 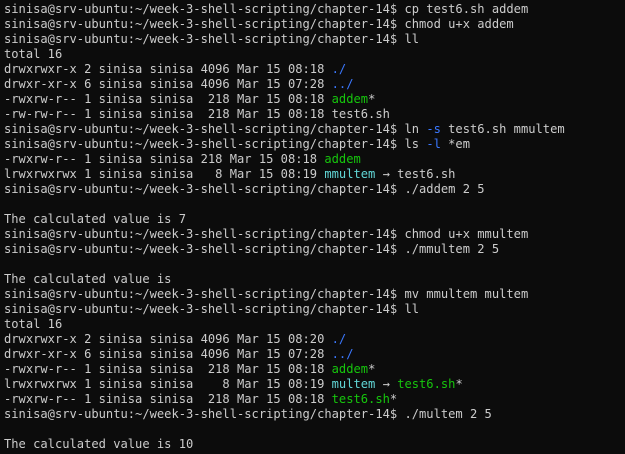 I want to click on terminal-text: The calculated value is 10, so click(x=99, y=444).